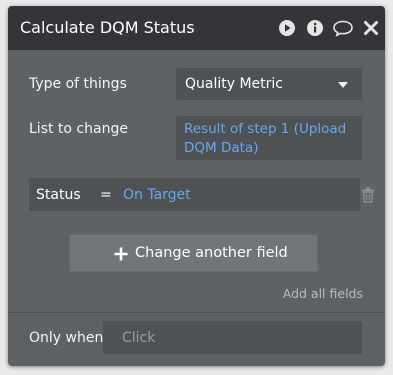 This screenshot has height=375, width=393. I want to click on field-value: On Target, so click(157, 195).